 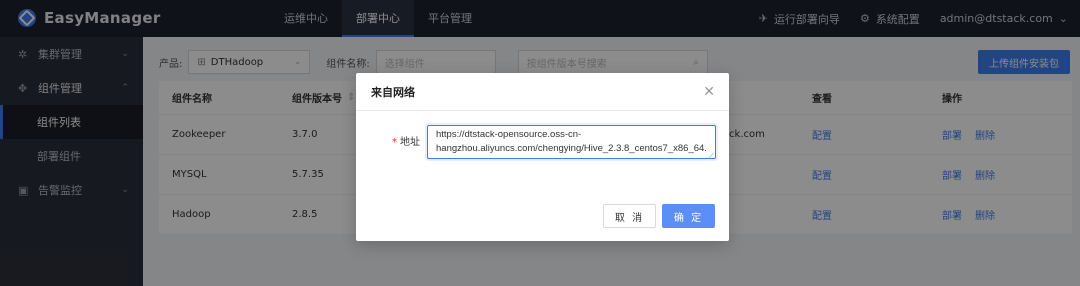 I want to click on address-label-text: 地址, so click(x=410, y=142).